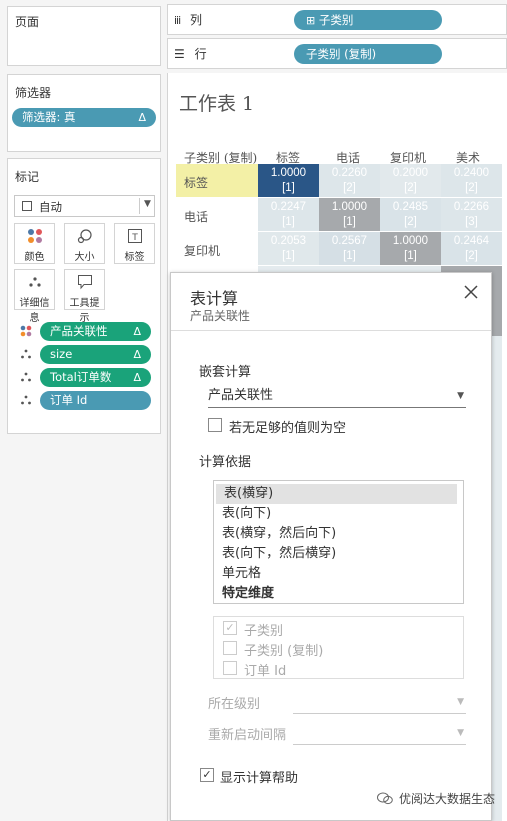 The height and width of the screenshot is (821, 507). What do you see at coordinates (207, 775) in the screenshot?
I see `show-help-checkbox: ✓` at bounding box center [207, 775].